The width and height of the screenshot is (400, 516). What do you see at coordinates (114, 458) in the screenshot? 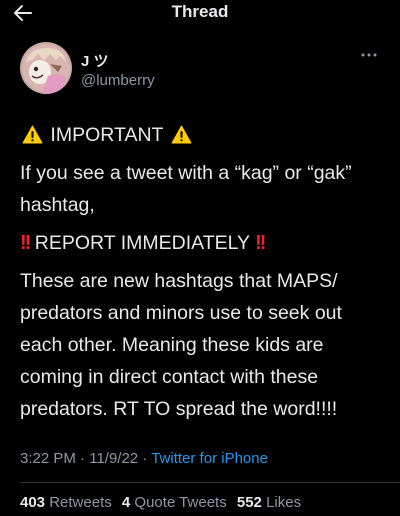
I see `tweet-date: 11/9/22` at bounding box center [114, 458].